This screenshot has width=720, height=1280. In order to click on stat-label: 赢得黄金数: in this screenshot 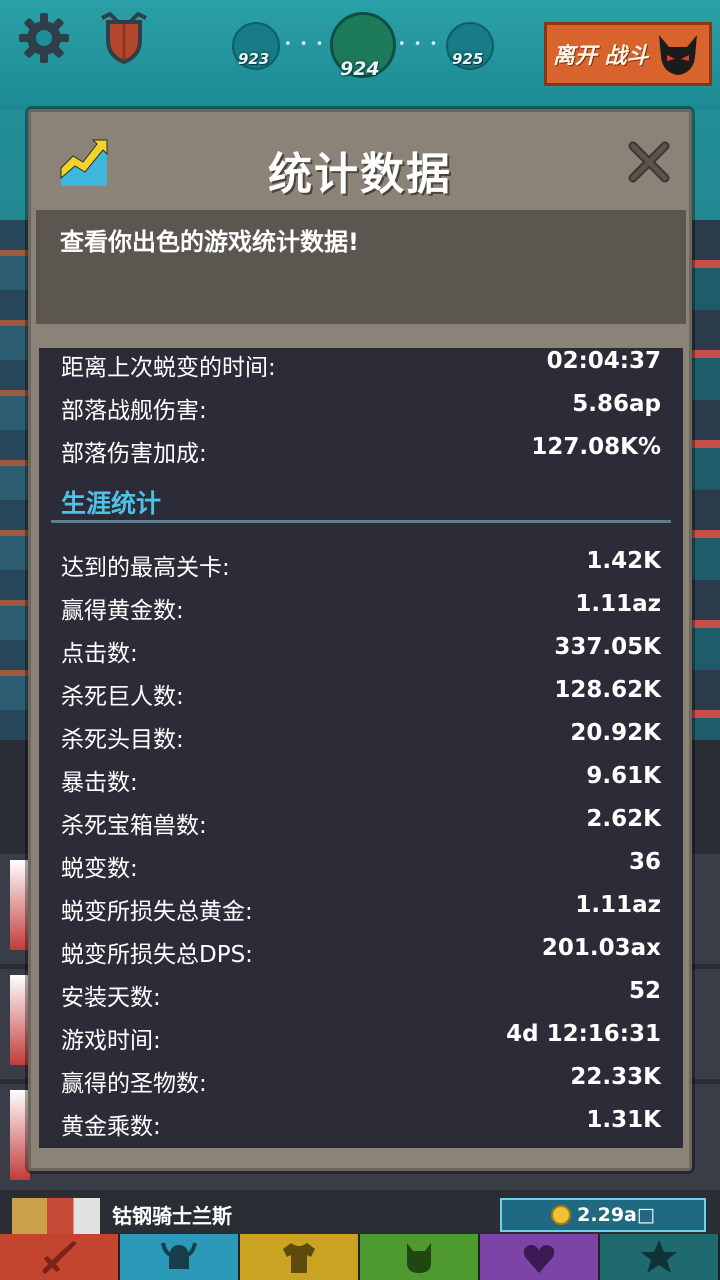, I will do `click(122, 611)`.